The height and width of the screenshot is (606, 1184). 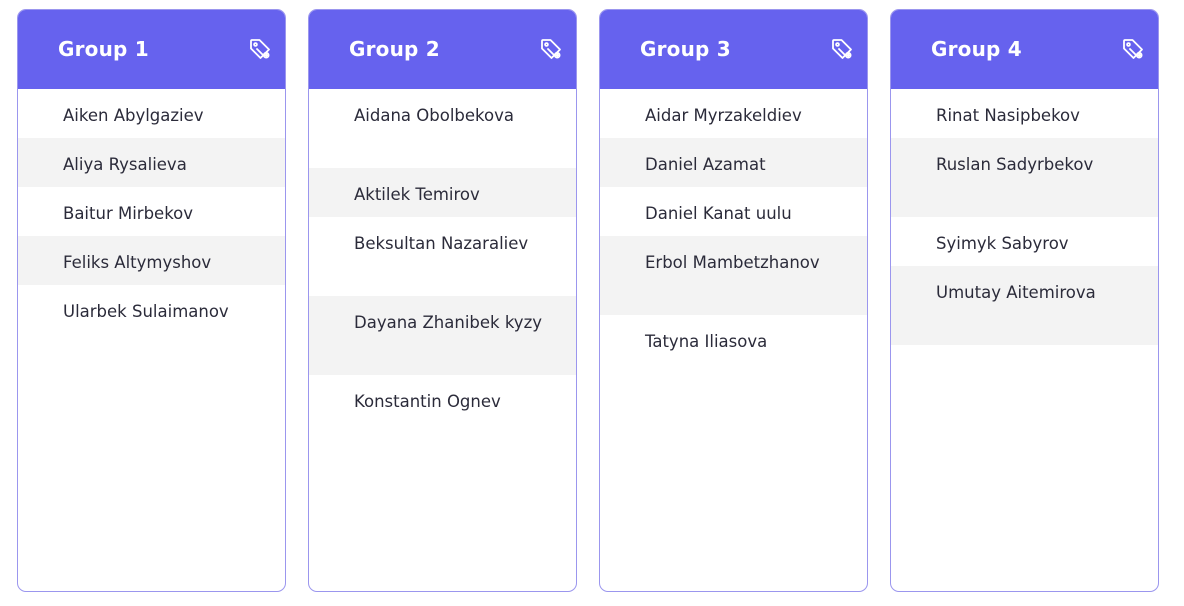 I want to click on list-item: Baitur Mirbekov, so click(x=128, y=213).